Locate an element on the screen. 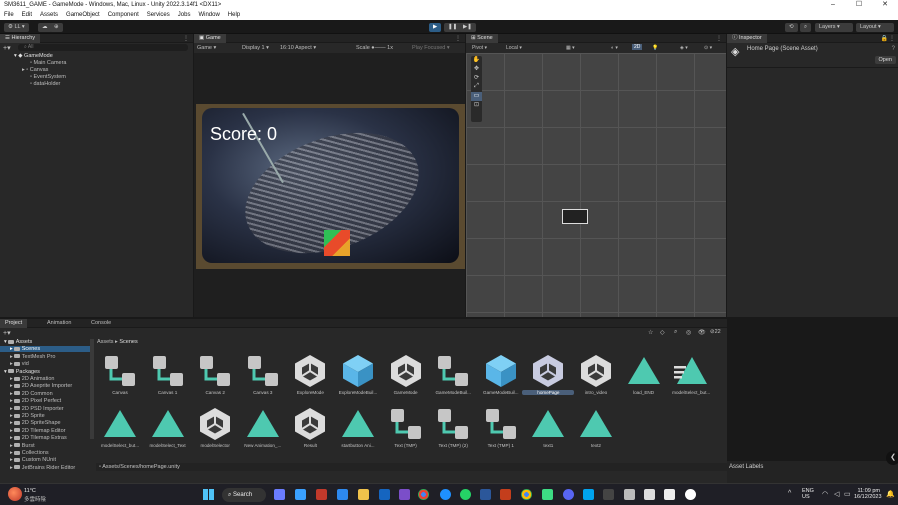 The width and height of the screenshot is (898, 505). word-icon is located at coordinates (485, 494).